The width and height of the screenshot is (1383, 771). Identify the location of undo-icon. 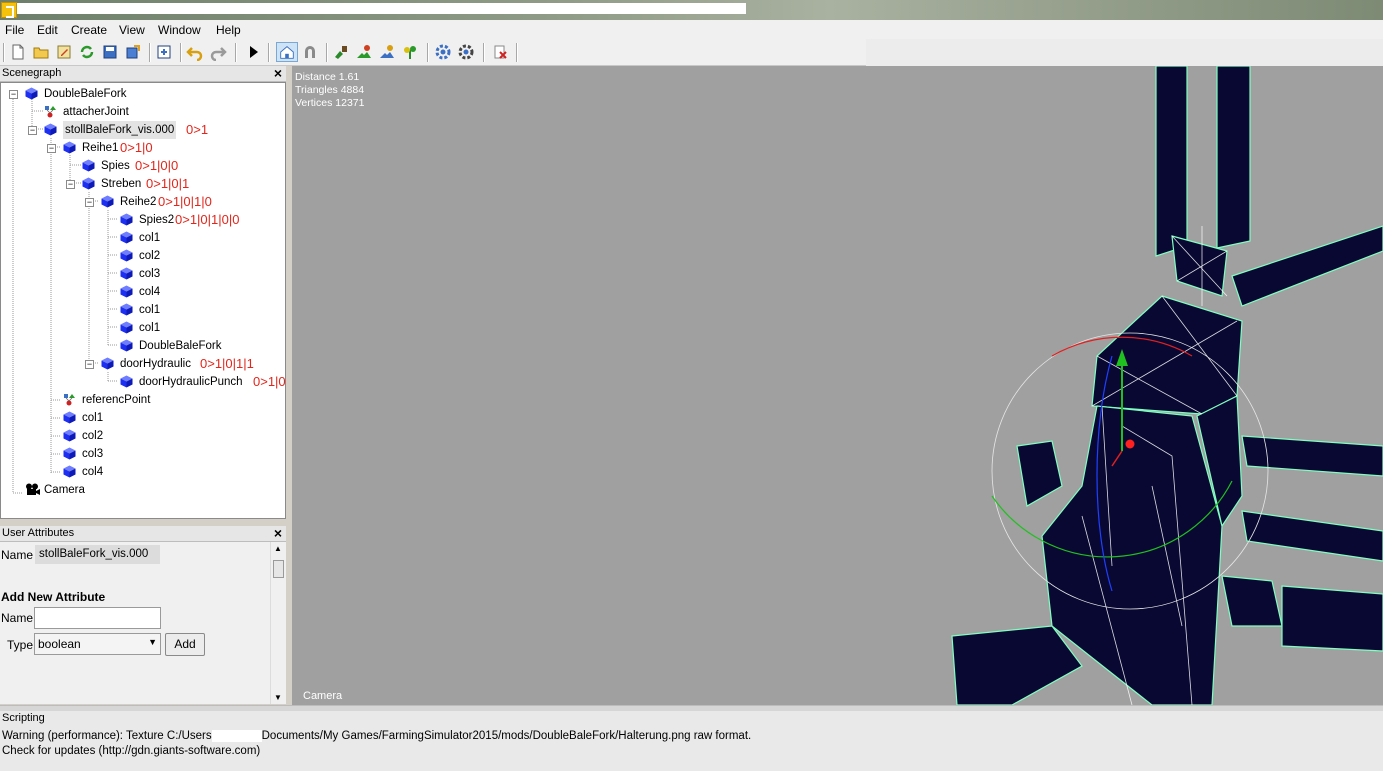
(195, 52).